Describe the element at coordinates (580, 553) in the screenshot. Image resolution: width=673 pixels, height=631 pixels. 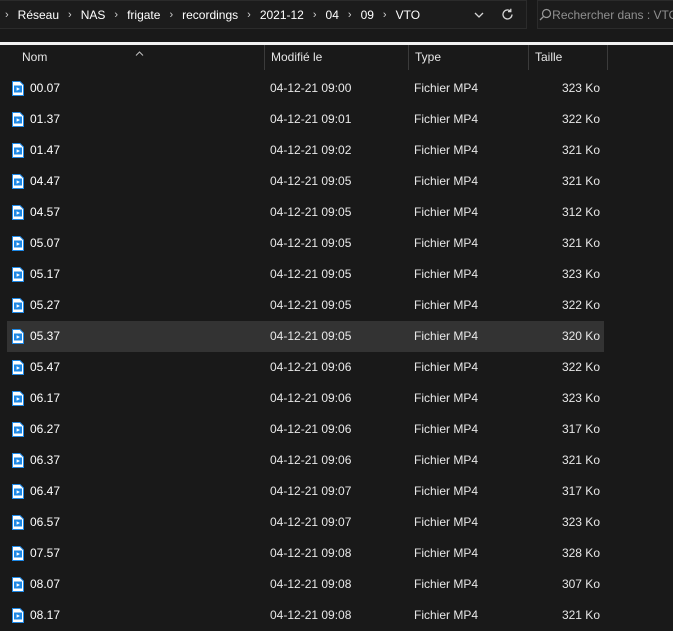
I see `file-size: 328 Ko` at that location.